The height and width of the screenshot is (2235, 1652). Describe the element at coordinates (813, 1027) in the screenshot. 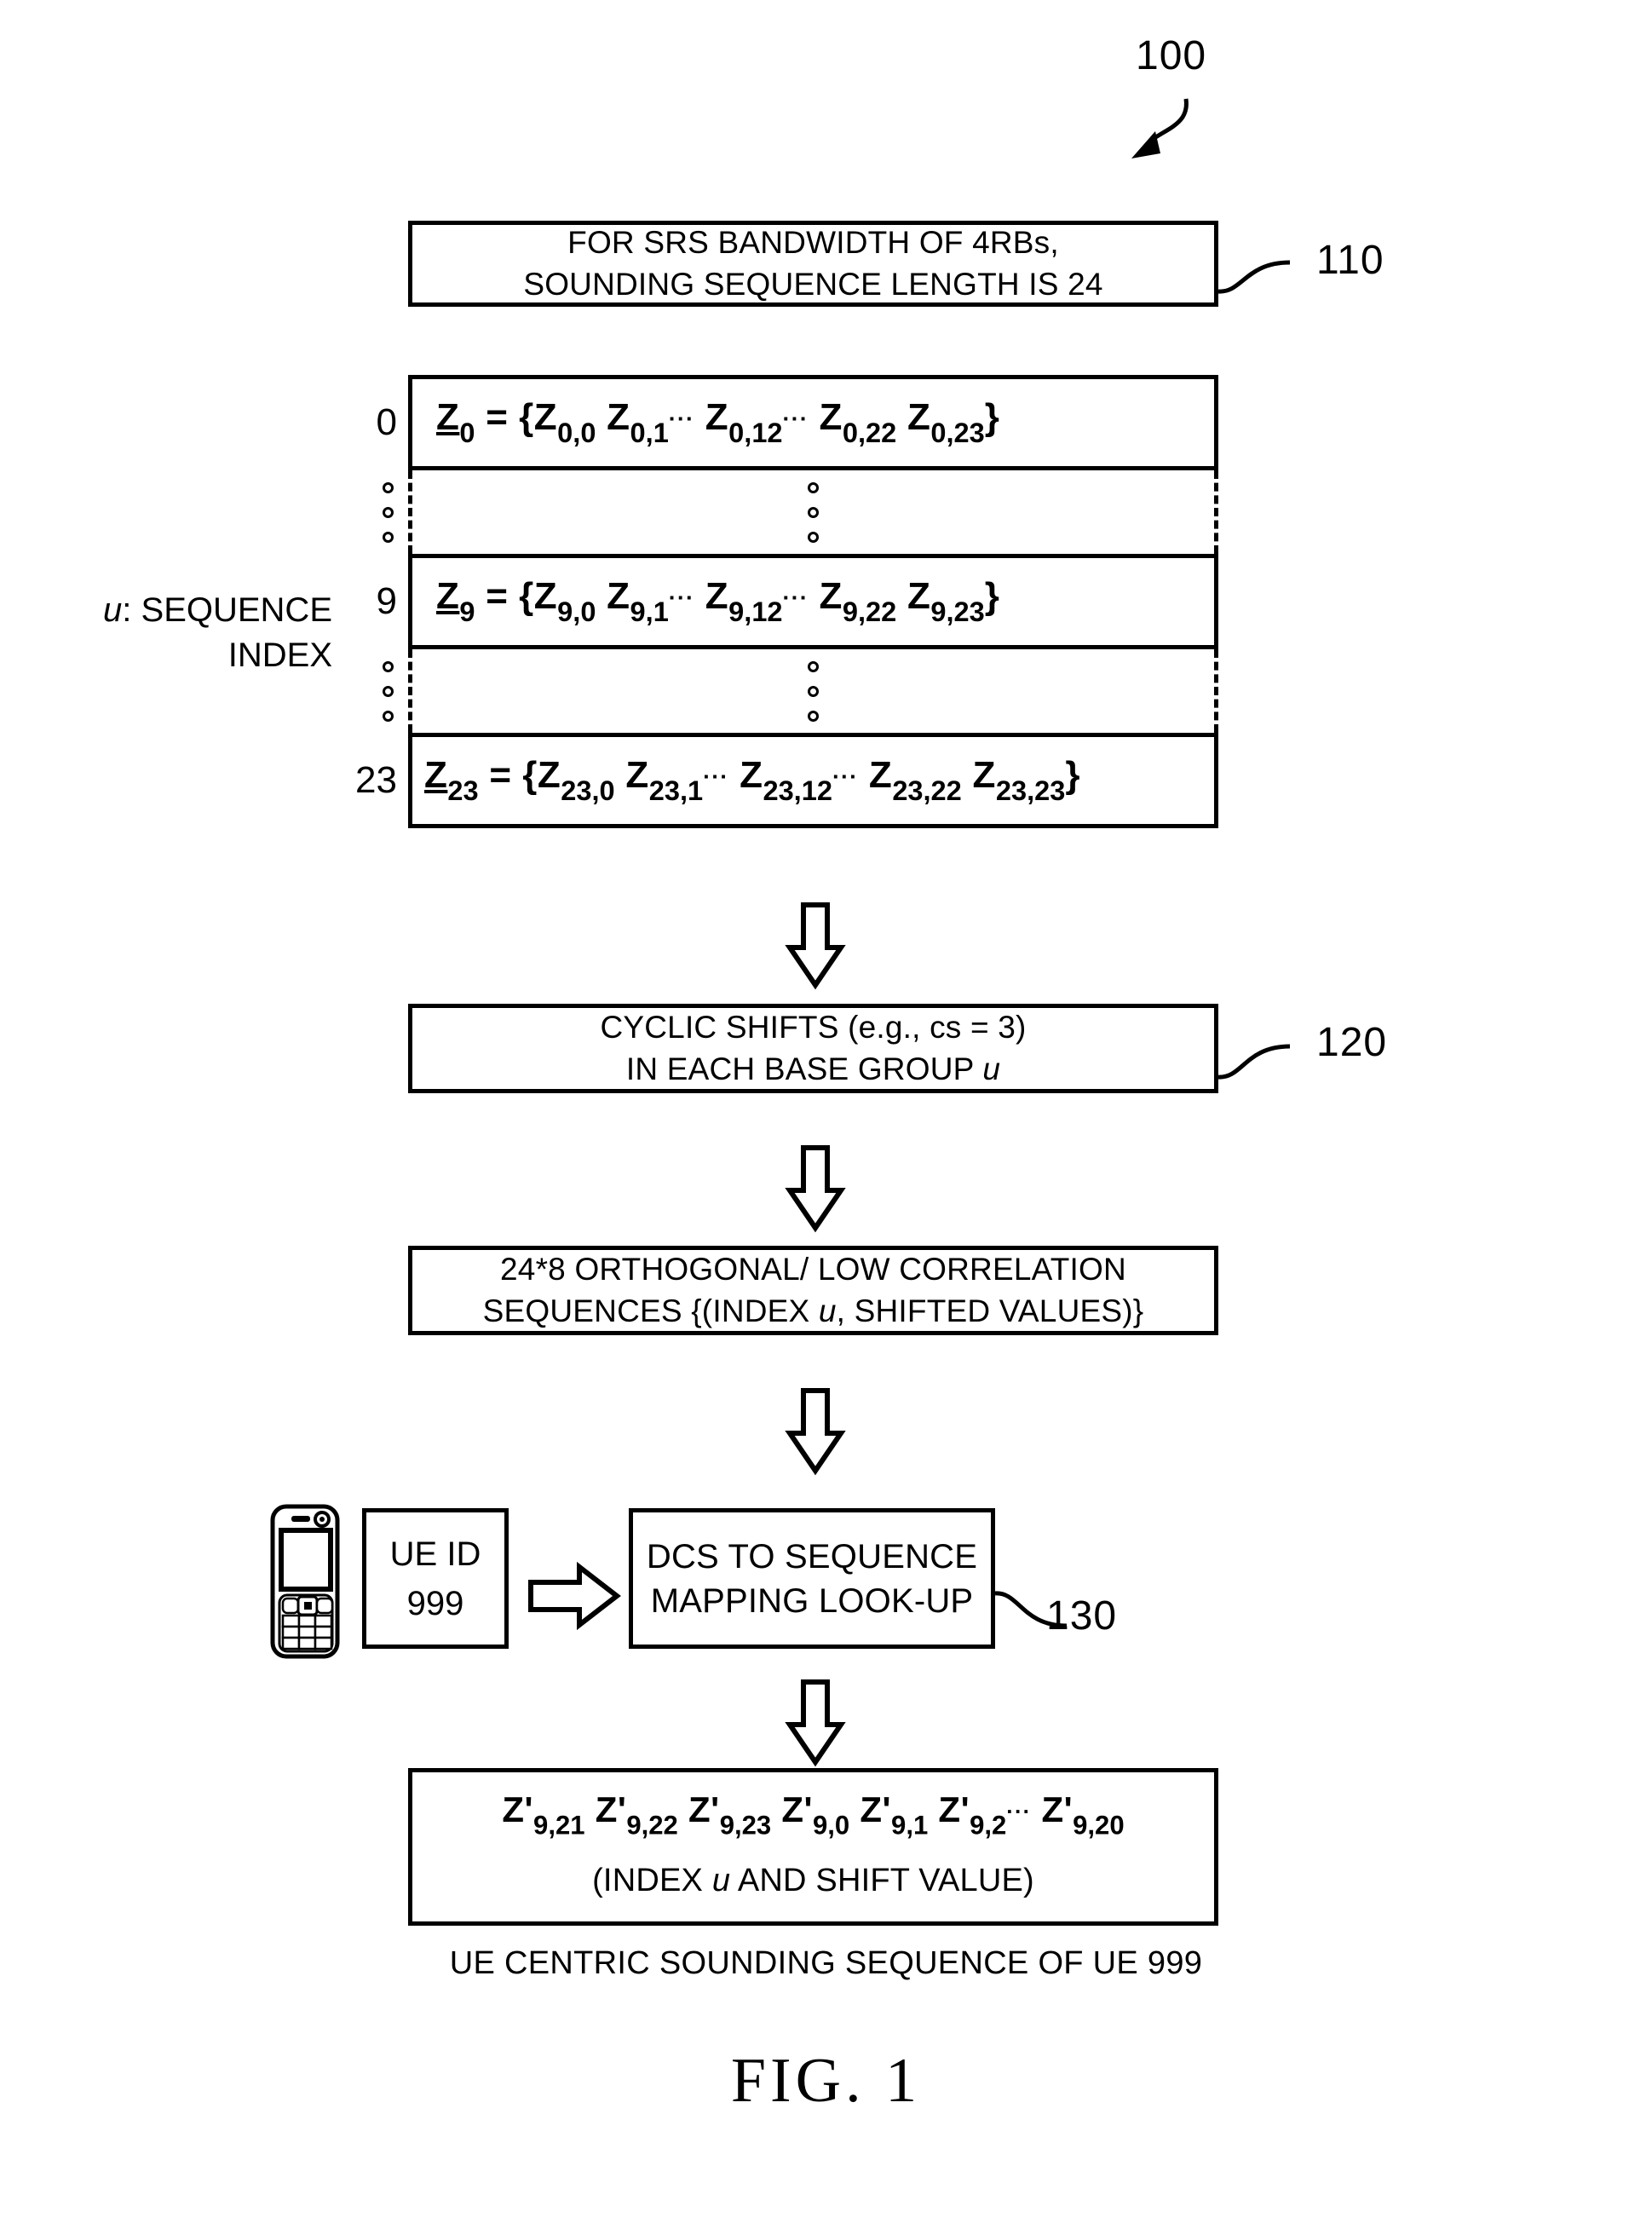

I see `box-120-line-1: CYCLIC SHIFTS (e.g., cs = 3)` at that location.